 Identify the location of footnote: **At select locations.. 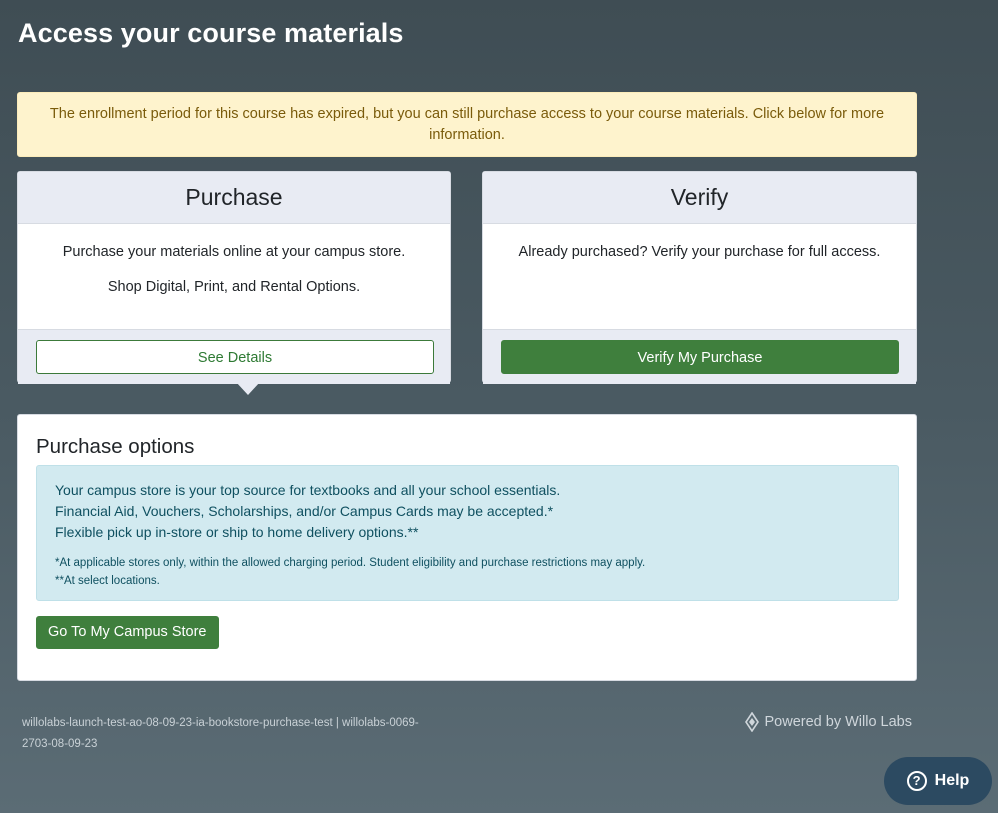
(107, 581).